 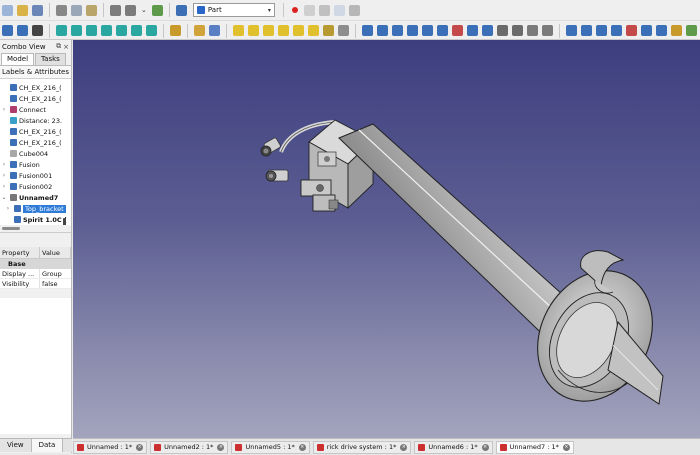 What do you see at coordinates (298, 30) in the screenshot?
I see `torus-icon` at bounding box center [298, 30].